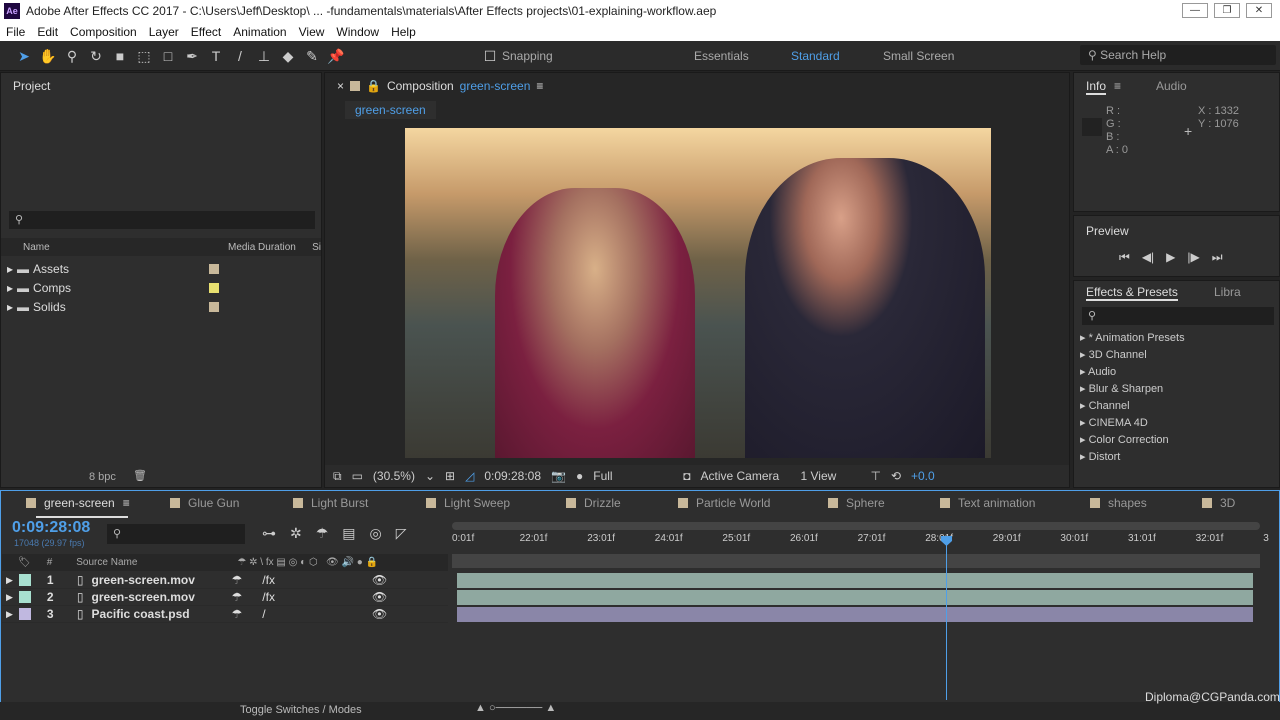  I want to click on timeline-tab: Particle World, so click(724, 503).